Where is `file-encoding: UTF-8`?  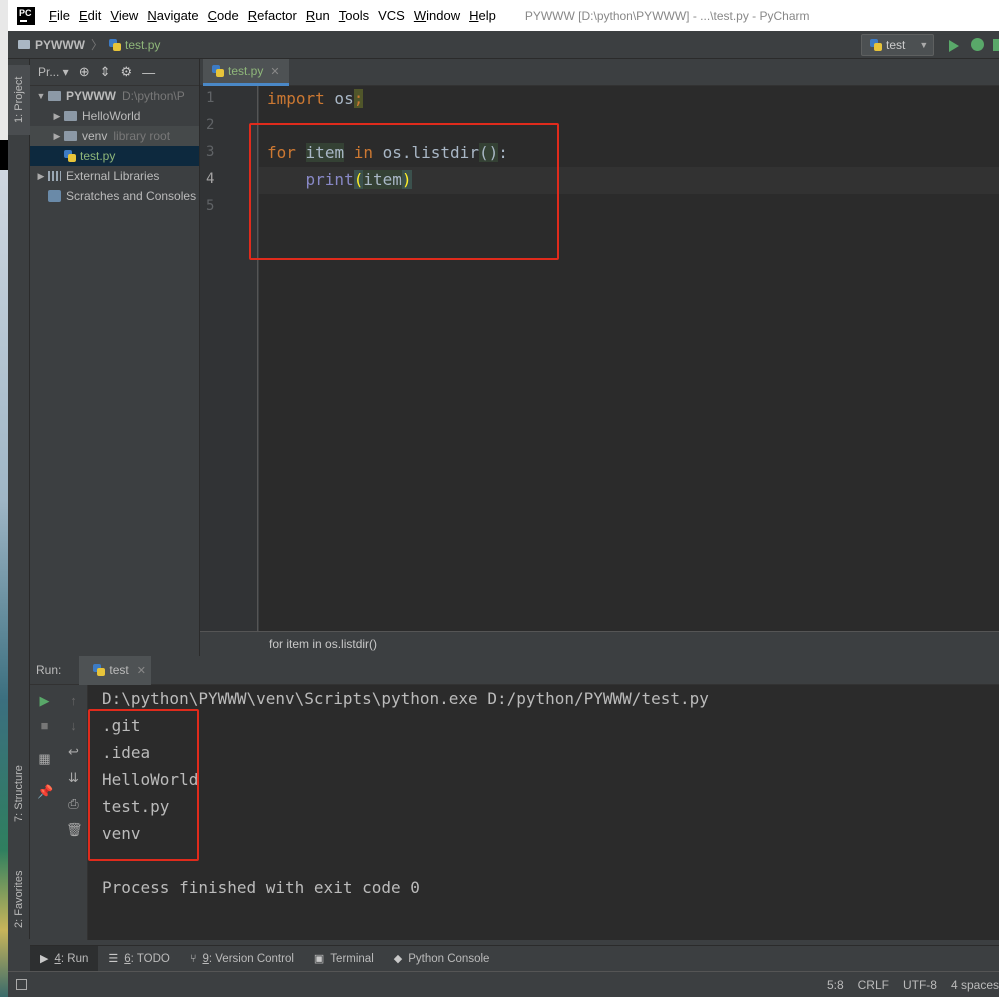
file-encoding: UTF-8 is located at coordinates (920, 985).